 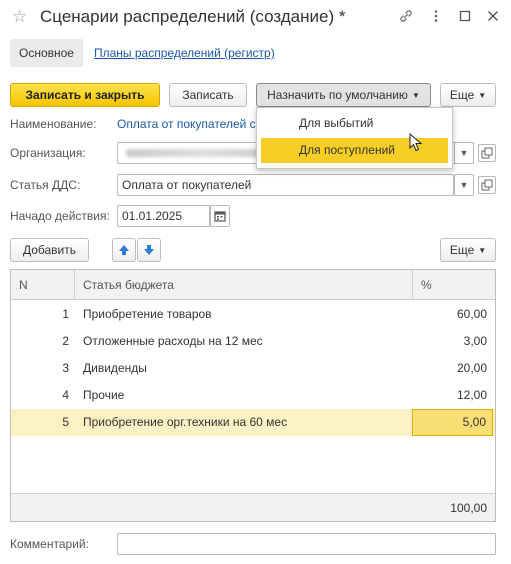 I want to click on mouse-cursor-icon, so click(x=416, y=142).